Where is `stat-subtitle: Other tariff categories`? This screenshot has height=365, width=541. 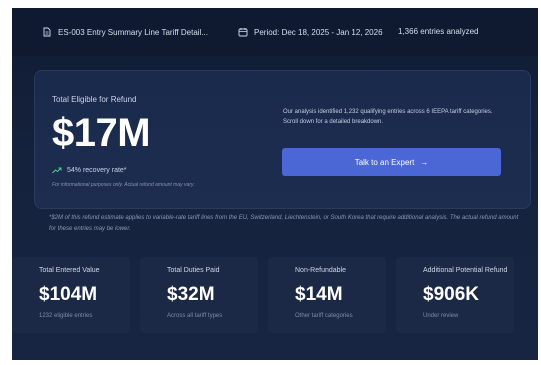
stat-subtitle: Other tariff categories is located at coordinates (324, 316).